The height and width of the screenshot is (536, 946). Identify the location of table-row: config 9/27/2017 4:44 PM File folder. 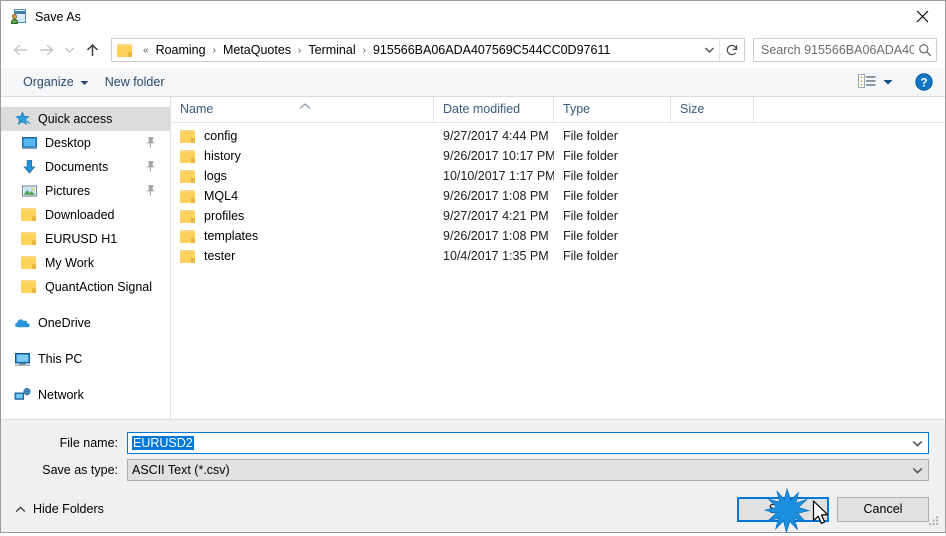
(558, 136).